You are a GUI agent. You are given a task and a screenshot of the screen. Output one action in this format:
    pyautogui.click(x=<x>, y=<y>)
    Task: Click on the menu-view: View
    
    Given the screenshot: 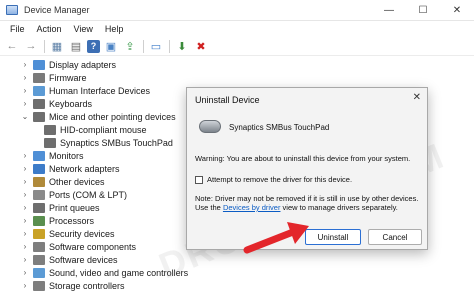 What is the action you would take?
    pyautogui.click(x=83, y=29)
    